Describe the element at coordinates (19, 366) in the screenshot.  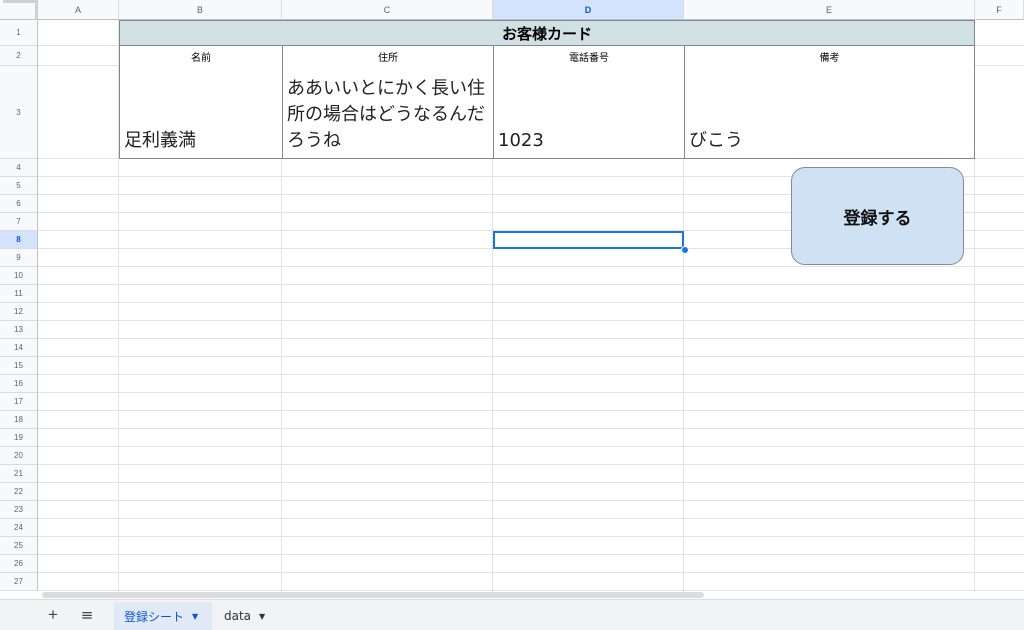
I see `row-header-15: 15` at that location.